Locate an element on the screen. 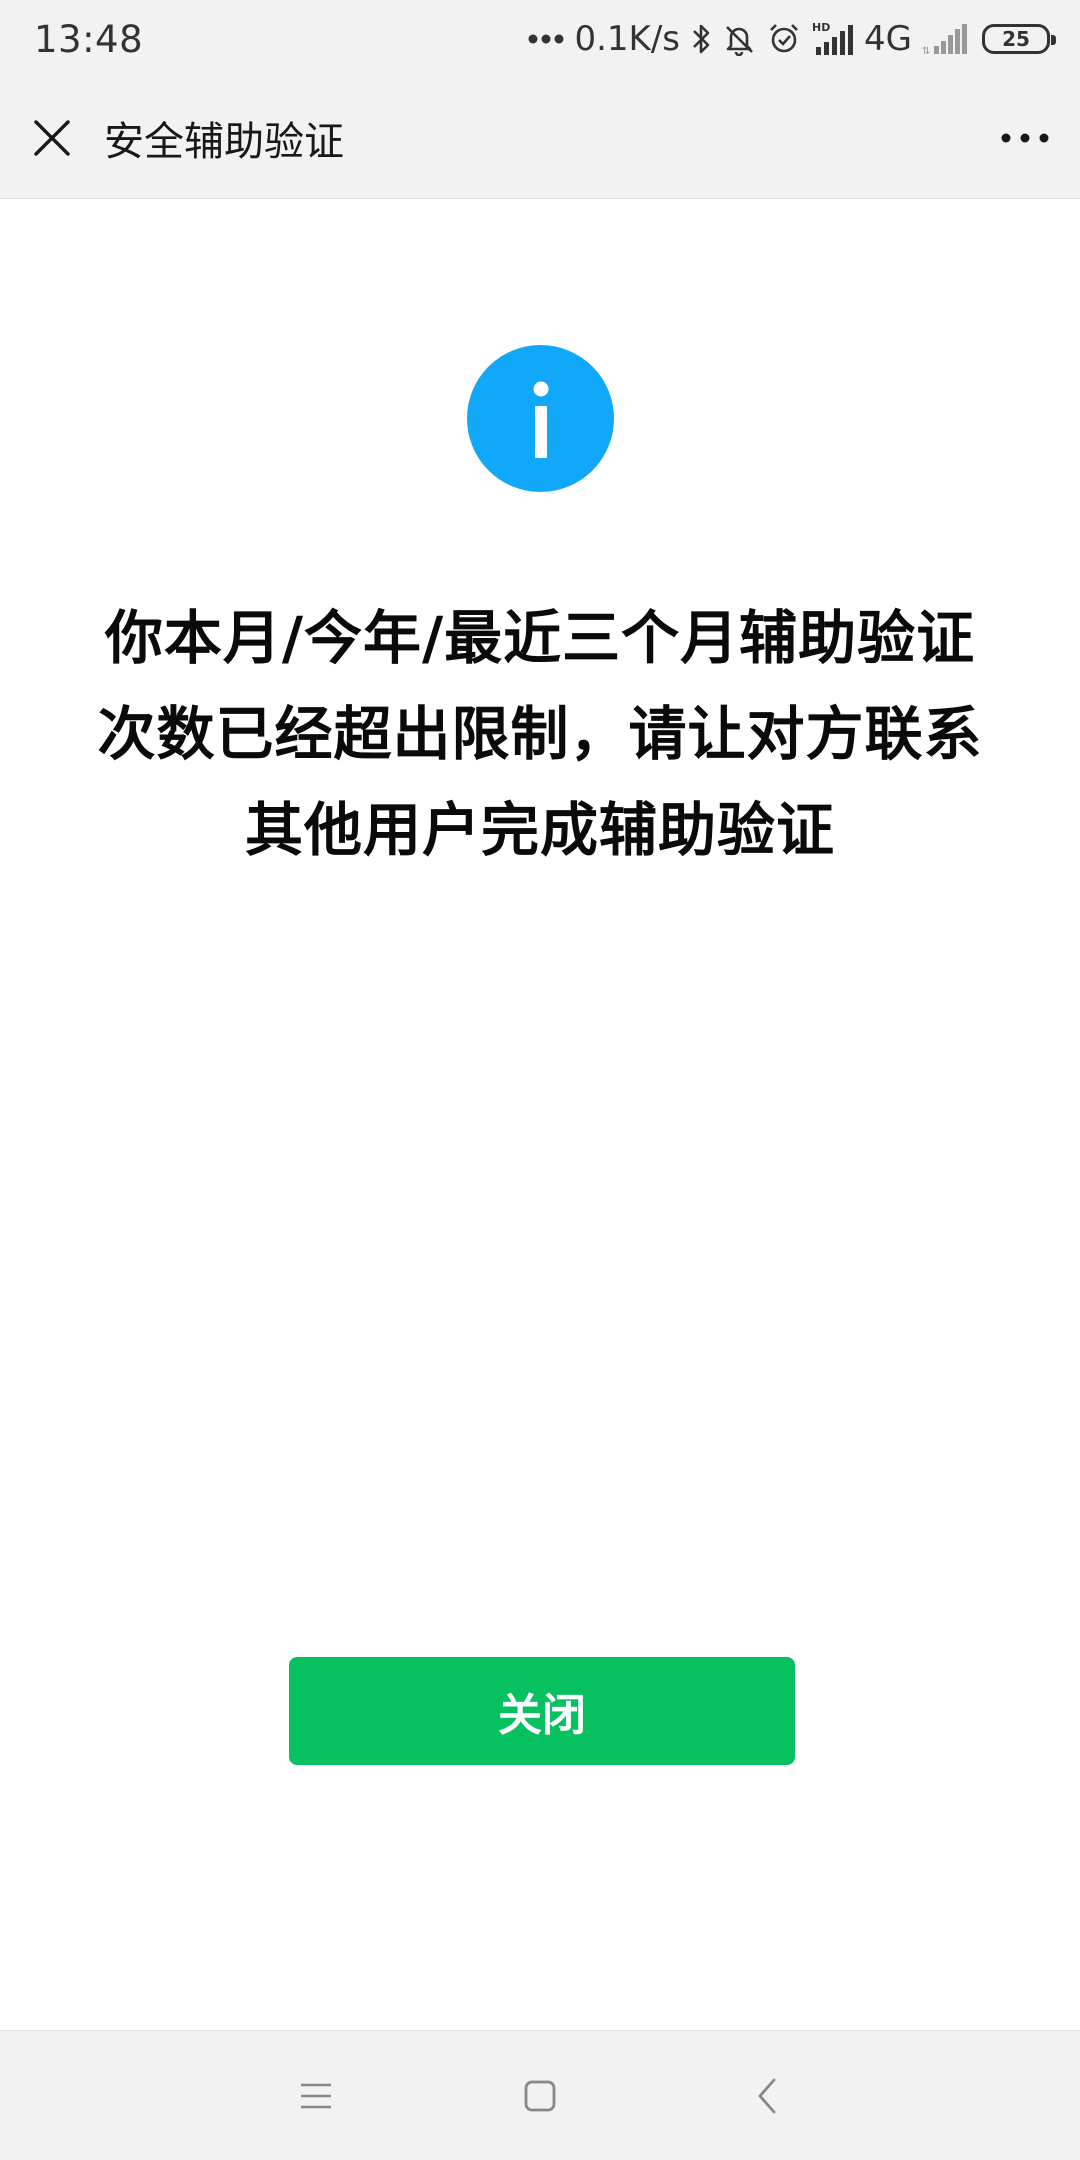 This screenshot has height=2160, width=1080. menu-icon is located at coordinates (316, 2095).